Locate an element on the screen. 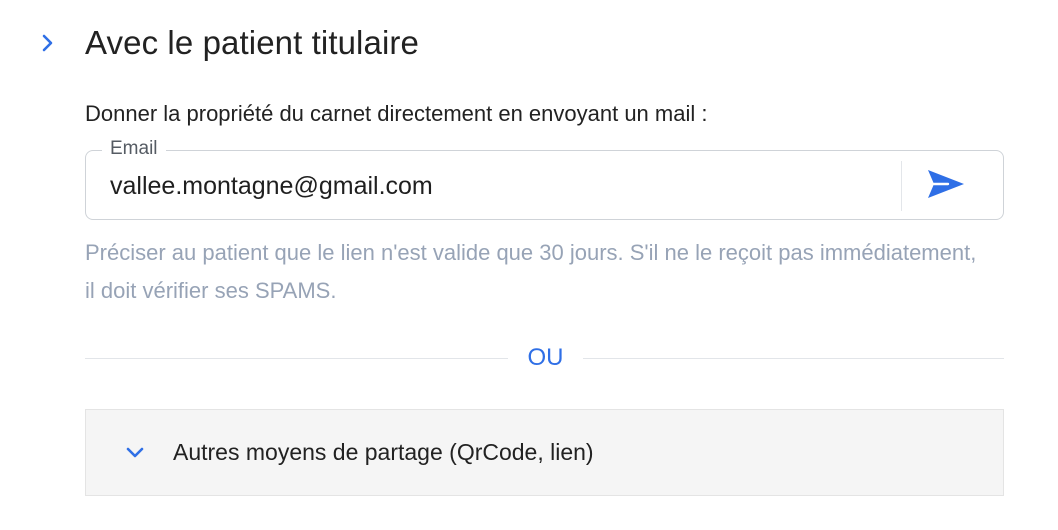  accordion-label: Autres moyens de partage (QrCode, lien) is located at coordinates (383, 452).